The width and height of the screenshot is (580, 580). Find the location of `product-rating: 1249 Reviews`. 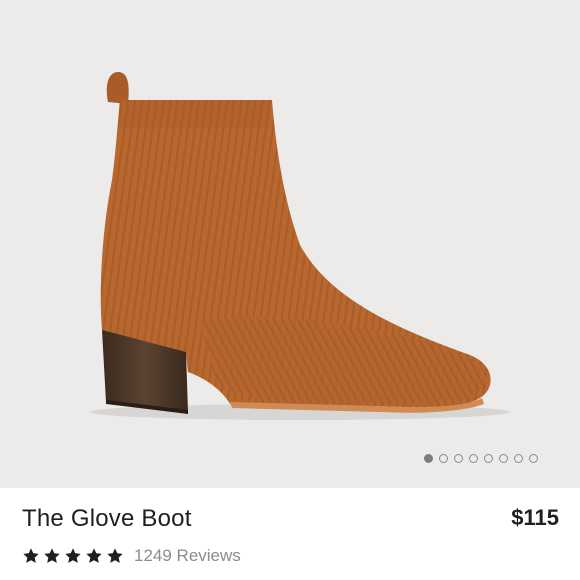

product-rating: 1249 Reviews is located at coordinates (131, 556).